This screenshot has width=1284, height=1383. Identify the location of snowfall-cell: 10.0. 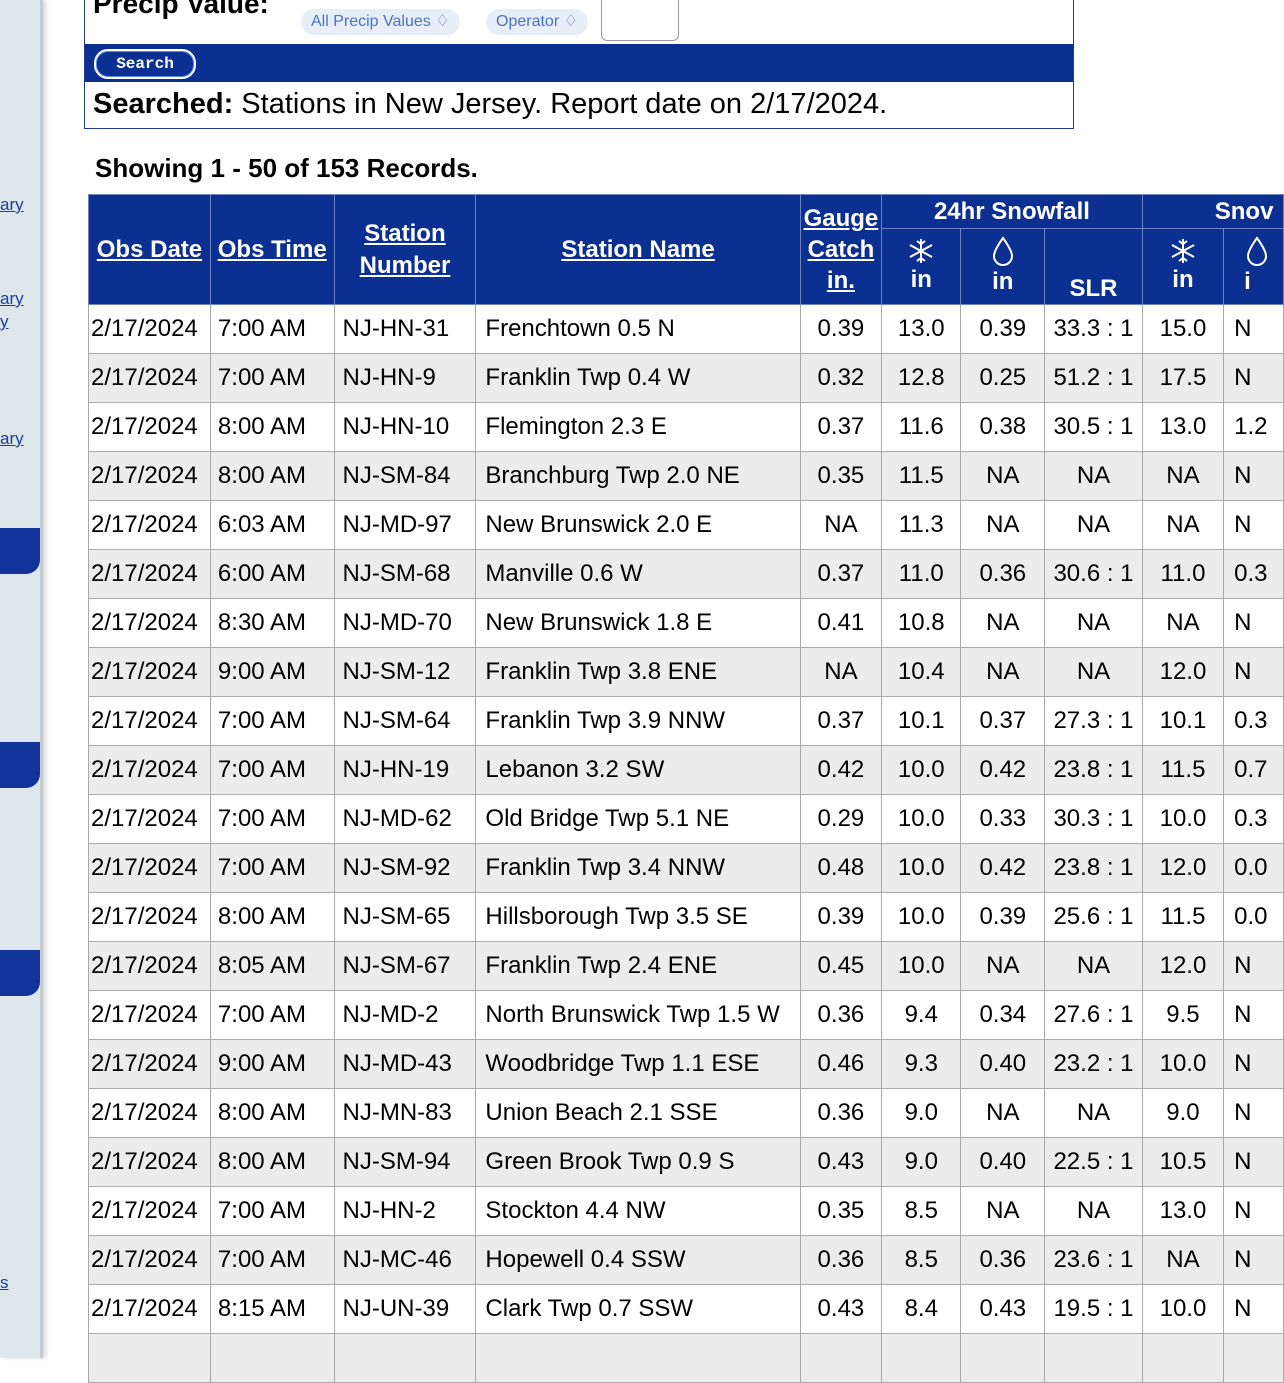
(921, 966).